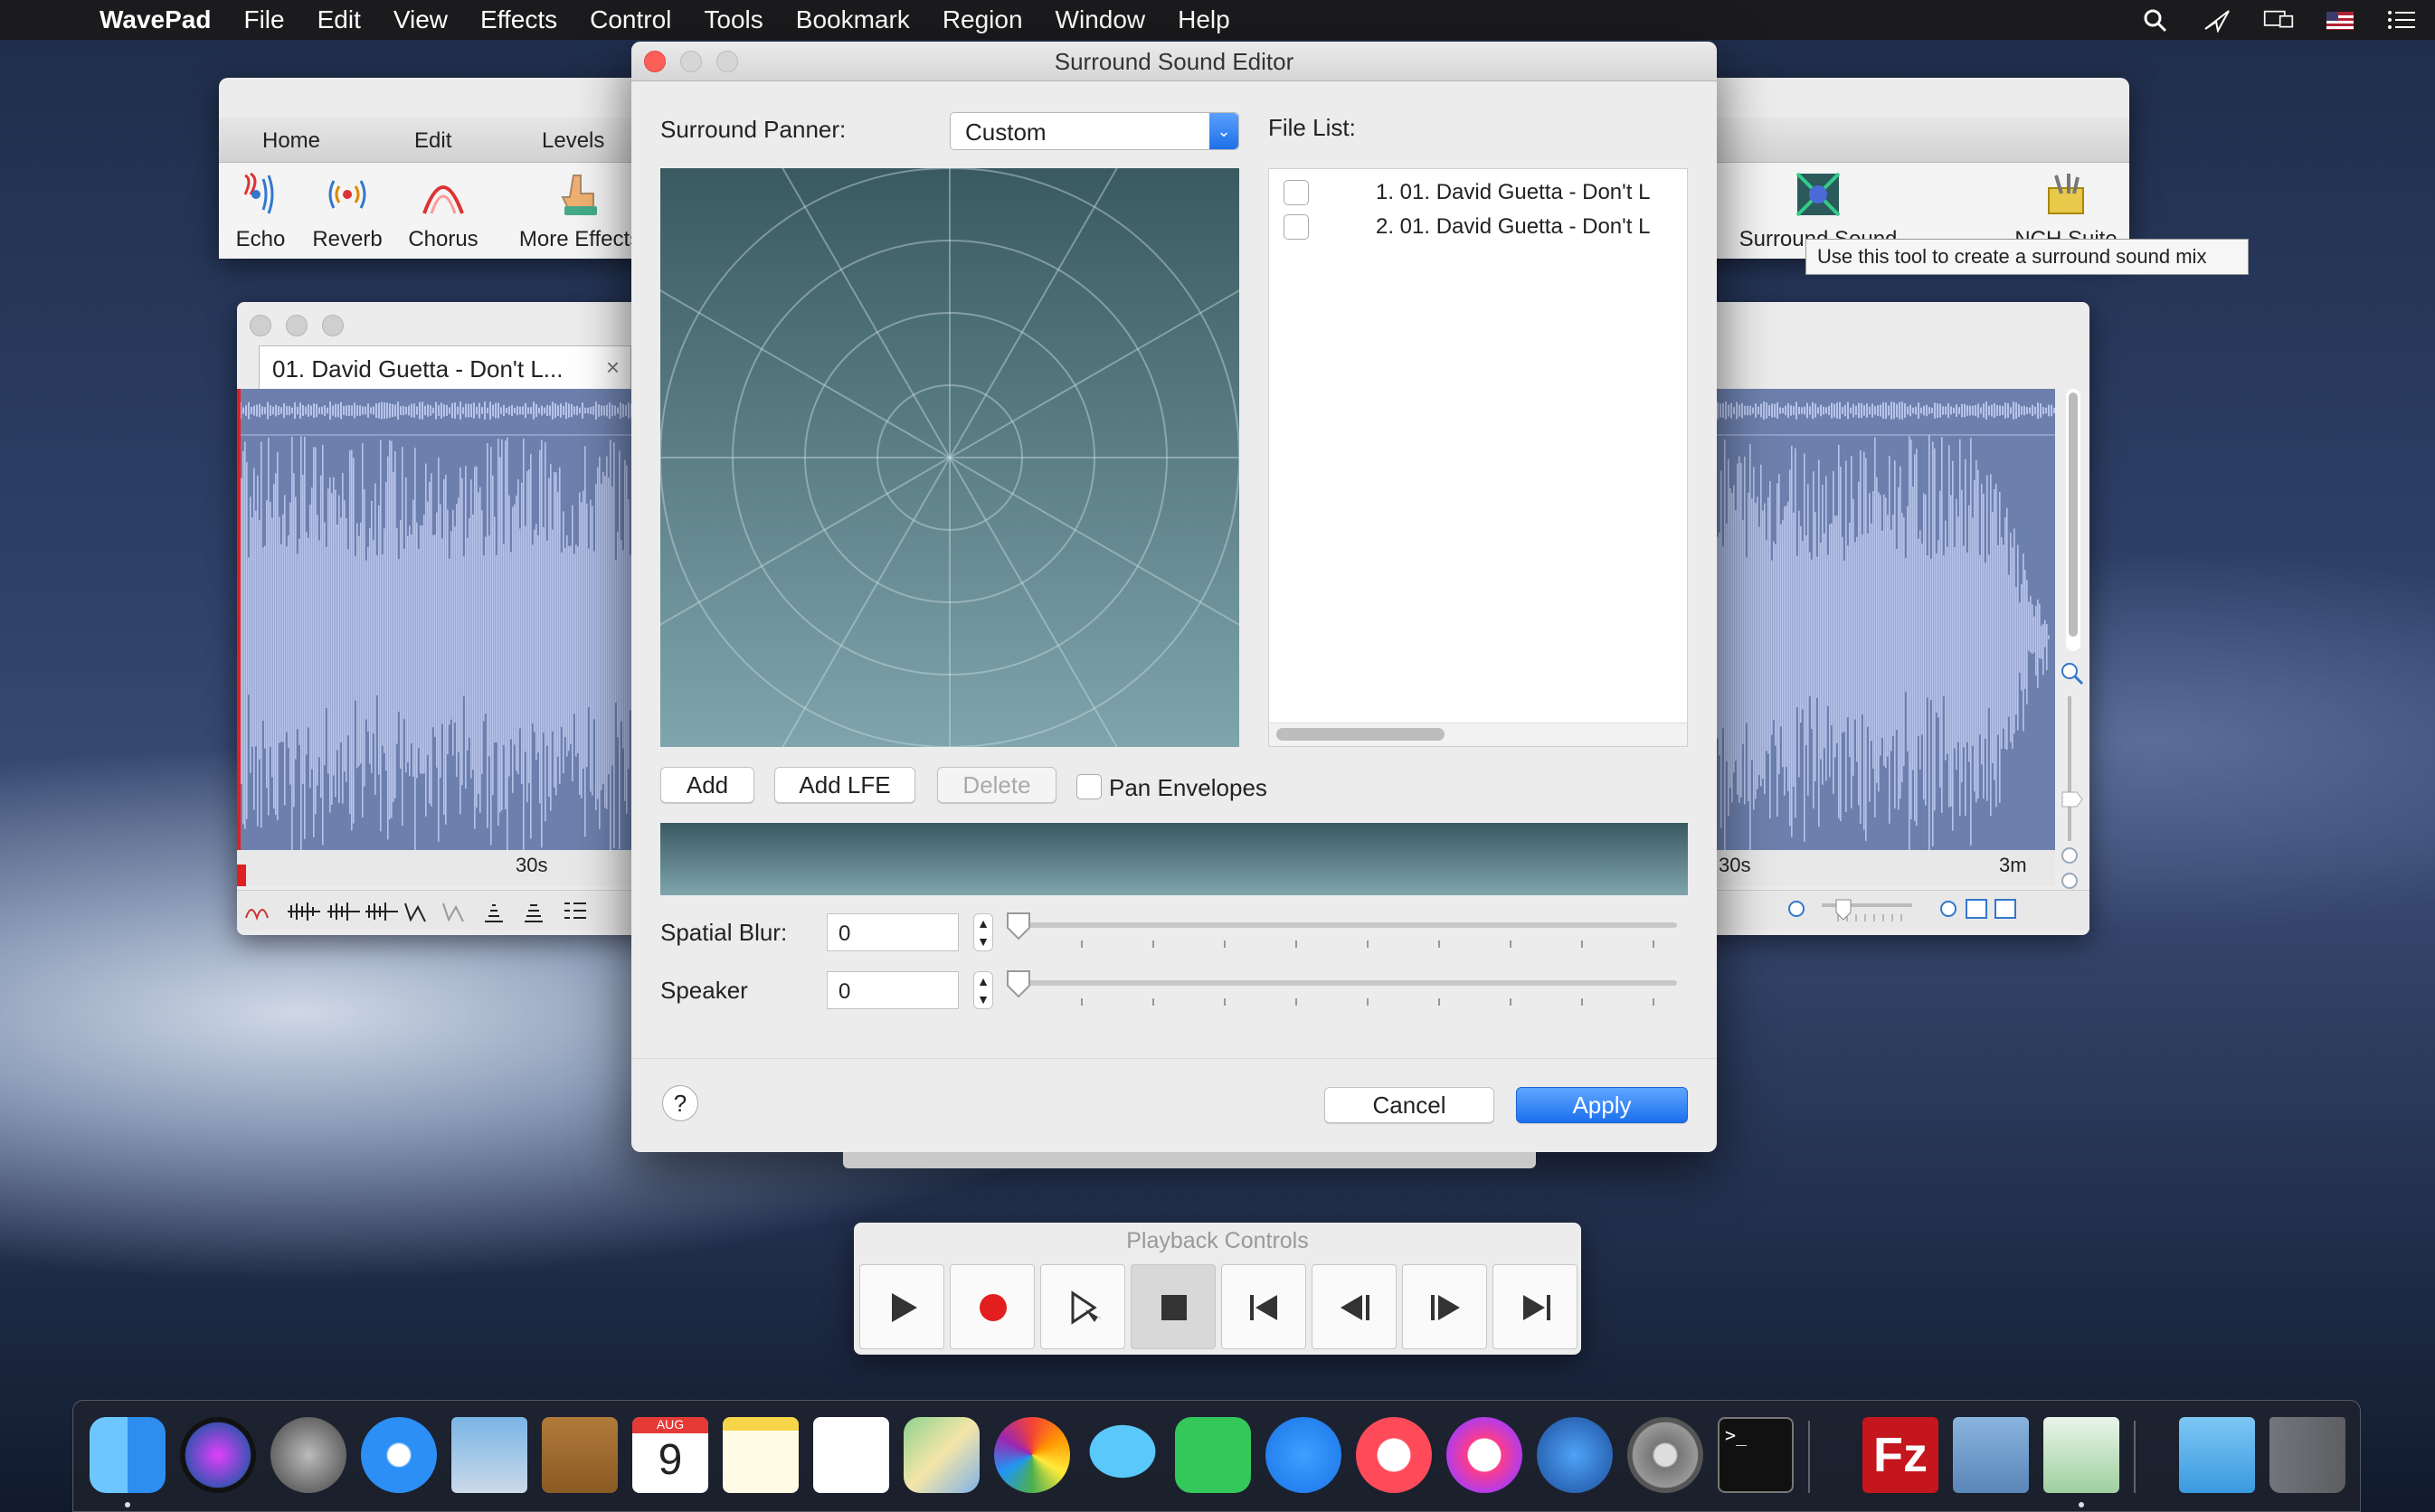 The width and height of the screenshot is (2435, 1512). What do you see at coordinates (1018, 926) in the screenshot?
I see `spatial-blur-slider-thumb` at bounding box center [1018, 926].